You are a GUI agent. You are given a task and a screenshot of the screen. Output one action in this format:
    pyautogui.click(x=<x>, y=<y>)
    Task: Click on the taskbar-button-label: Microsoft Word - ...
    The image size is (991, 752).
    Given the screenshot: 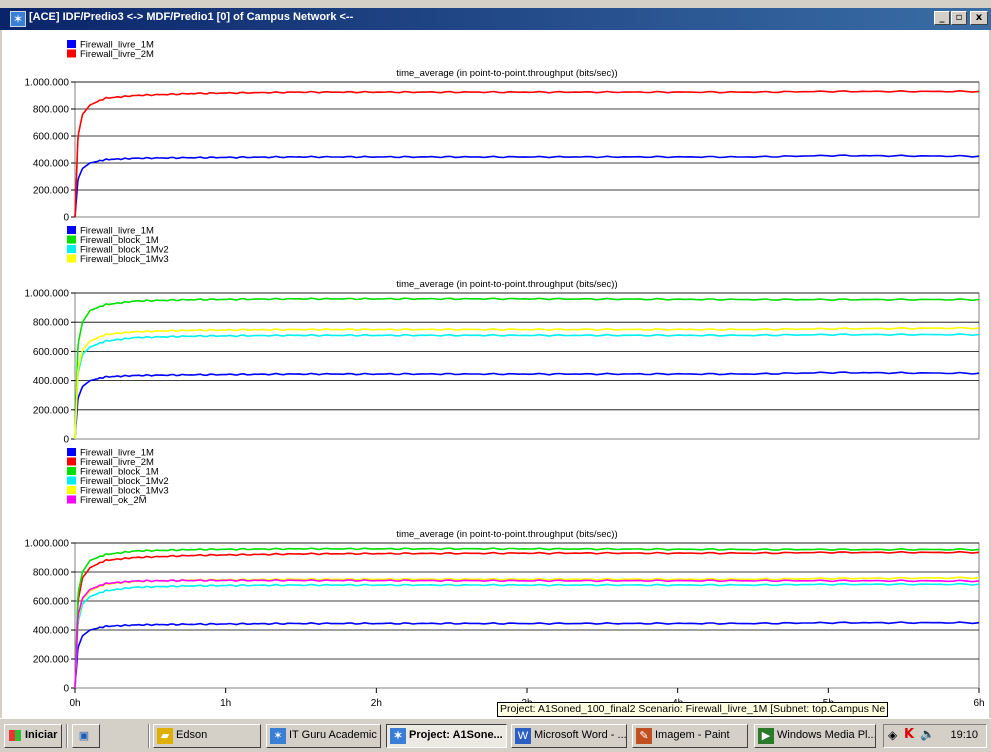 What is the action you would take?
    pyautogui.click(x=580, y=735)
    